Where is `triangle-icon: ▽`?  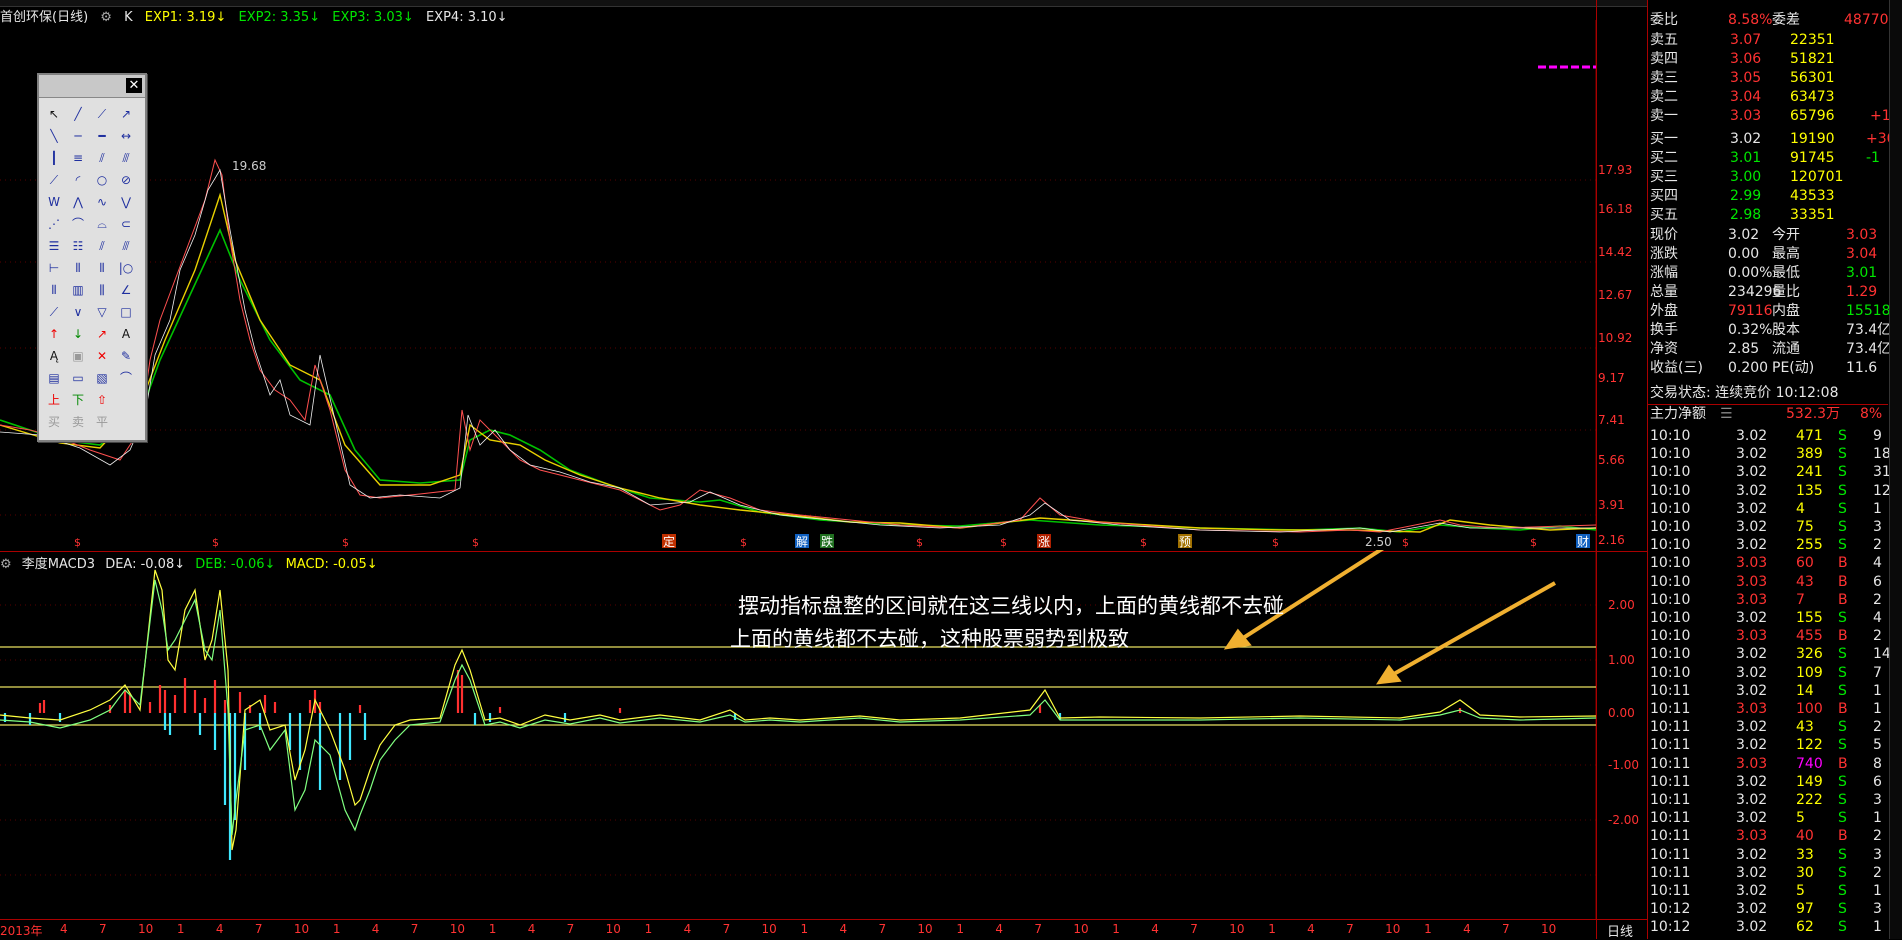
triangle-icon: ▽ is located at coordinates (102, 312).